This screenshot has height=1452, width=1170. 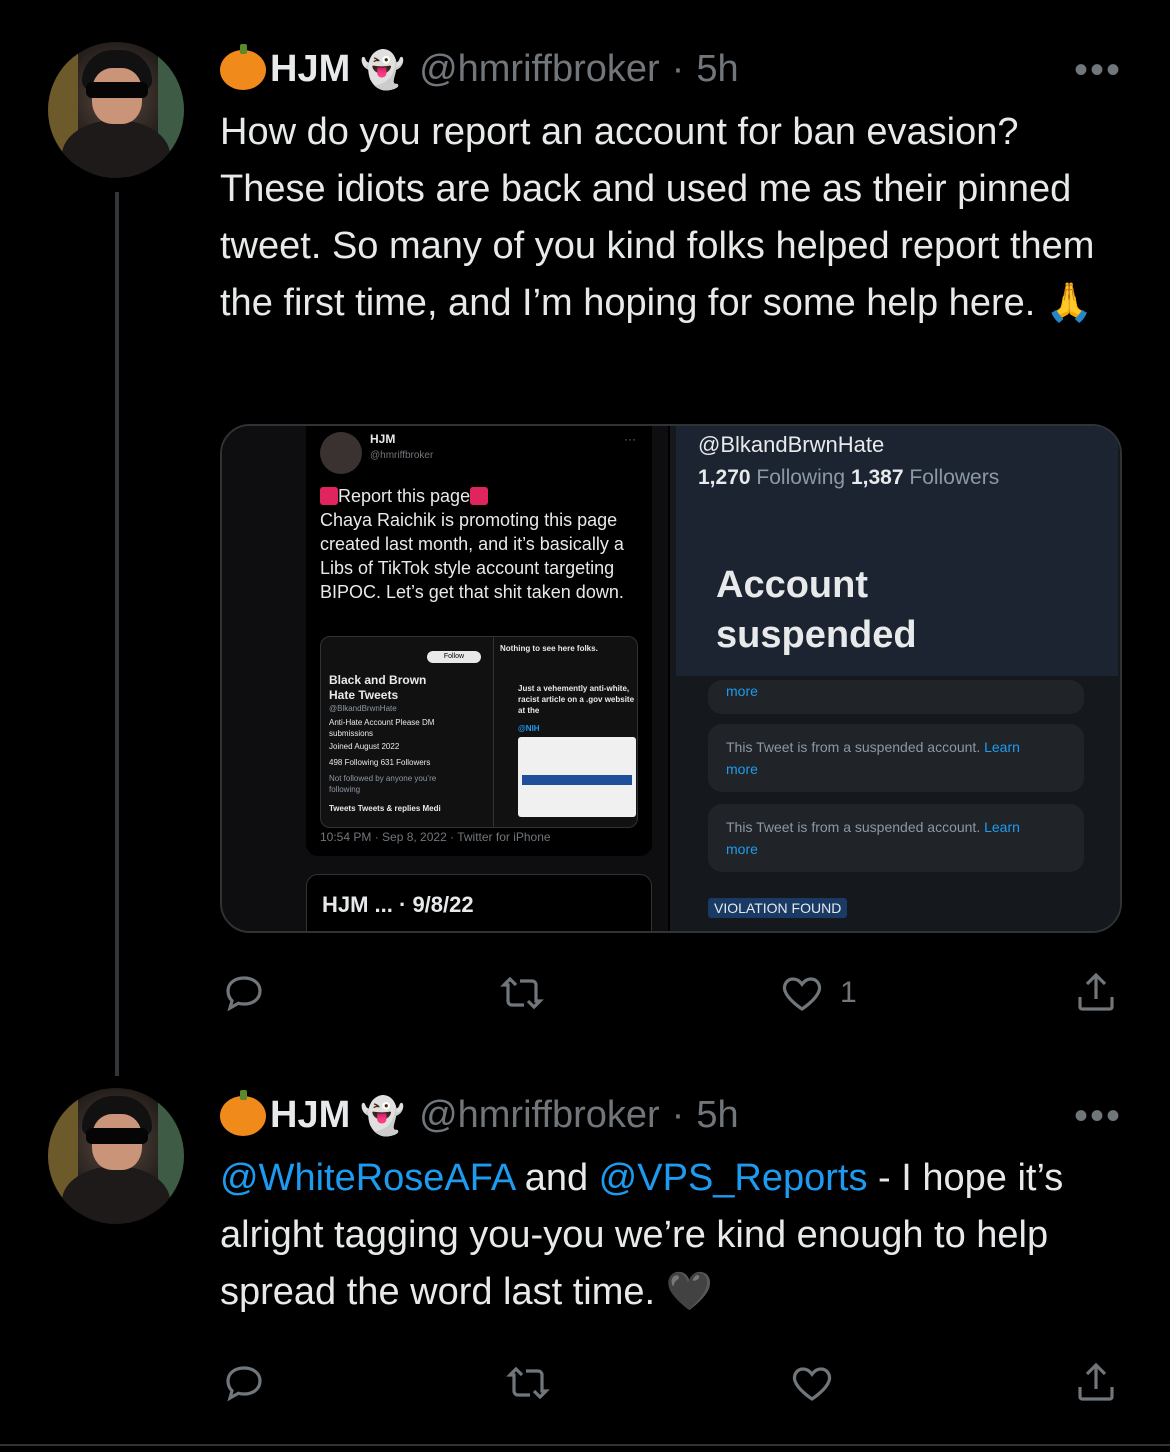 I want to click on divider, so click(x=585, y=1445).